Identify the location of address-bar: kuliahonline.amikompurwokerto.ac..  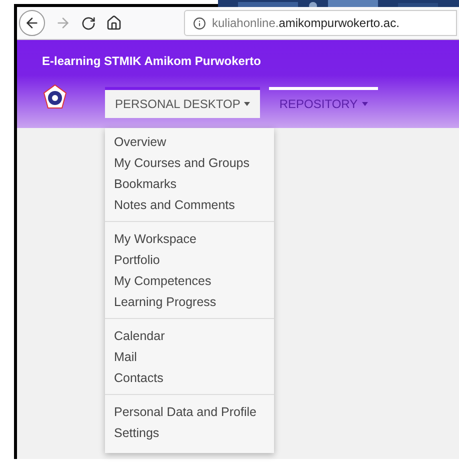
(320, 23).